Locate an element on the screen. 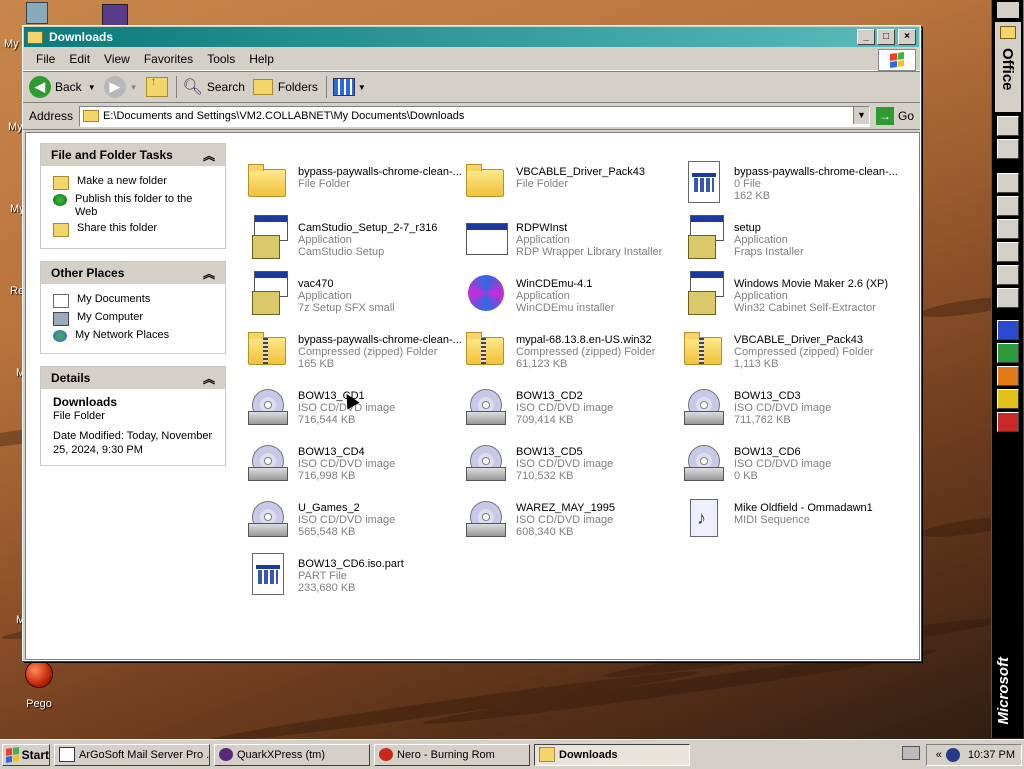 The width and height of the screenshot is (1024, 769). disc-image-icon is located at coordinates (268, 405).